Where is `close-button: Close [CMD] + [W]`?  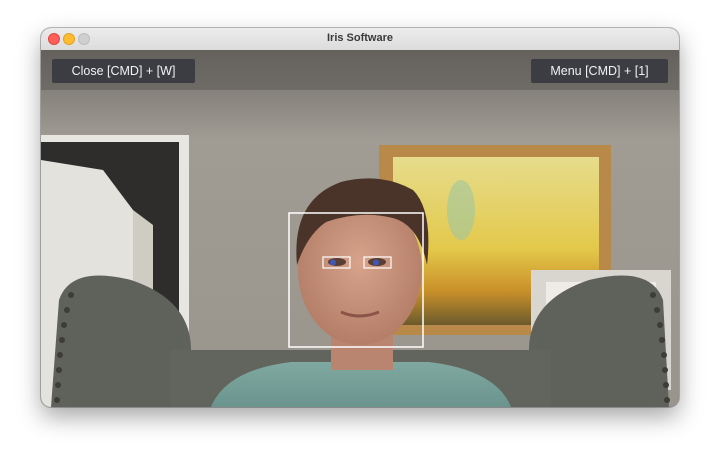 close-button: Close [CMD] + [W] is located at coordinates (123, 71).